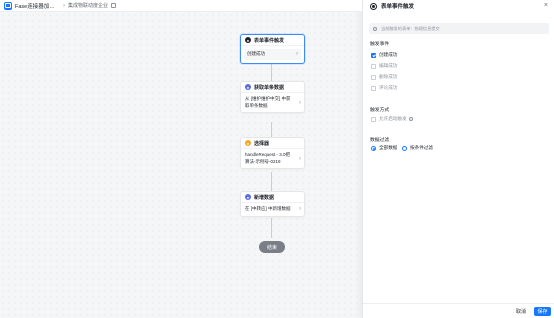 The height and width of the screenshot is (318, 554). What do you see at coordinates (380, 44) in the screenshot?
I see `trigger-section-label: 触发事件` at bounding box center [380, 44].